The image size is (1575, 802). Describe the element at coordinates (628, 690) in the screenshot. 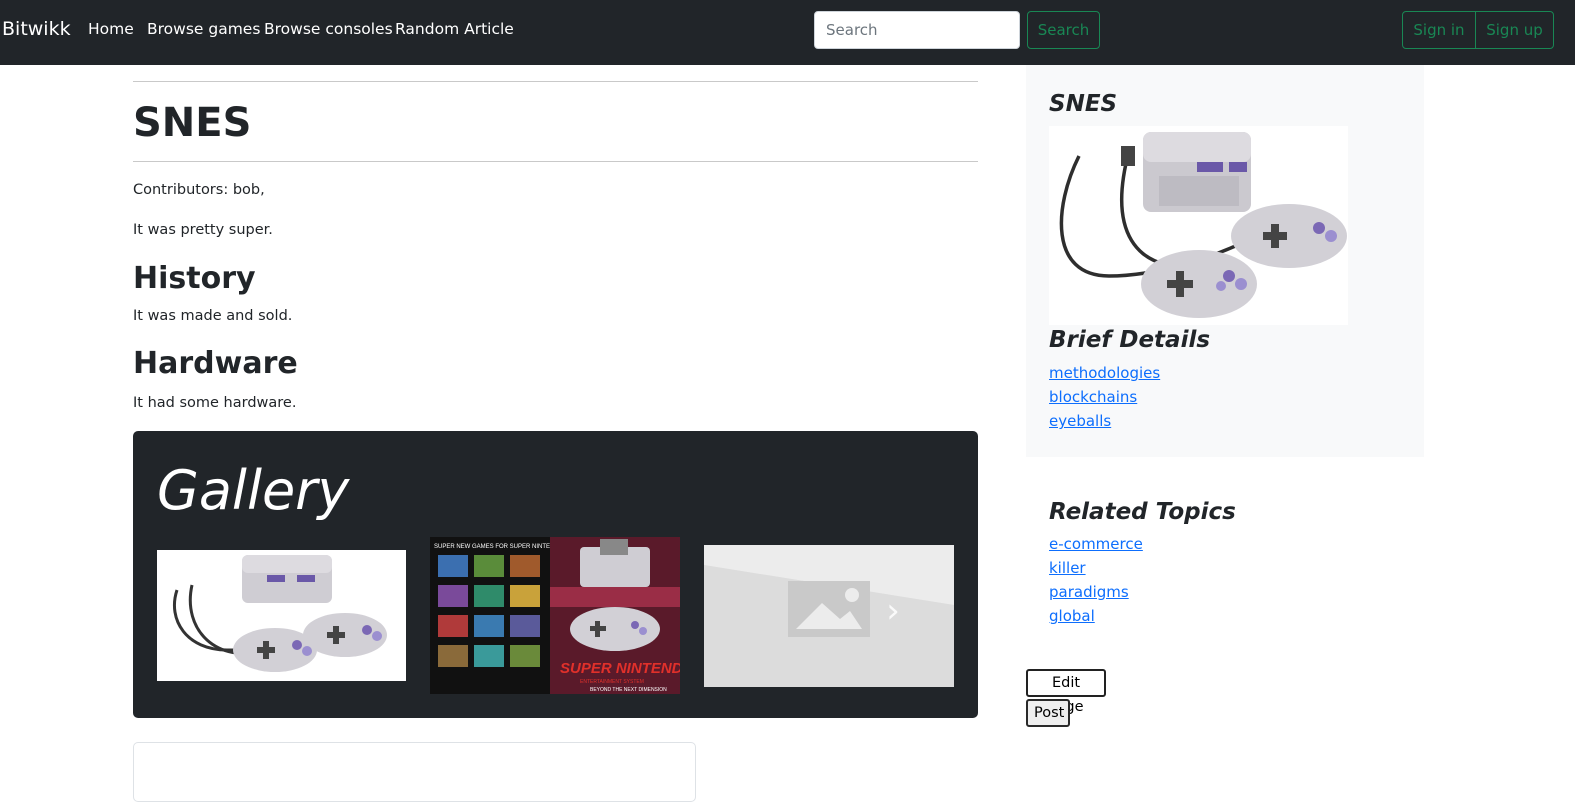

I see `poster-tagline-text: BEYOND THE NEXT DIMENSION` at that location.